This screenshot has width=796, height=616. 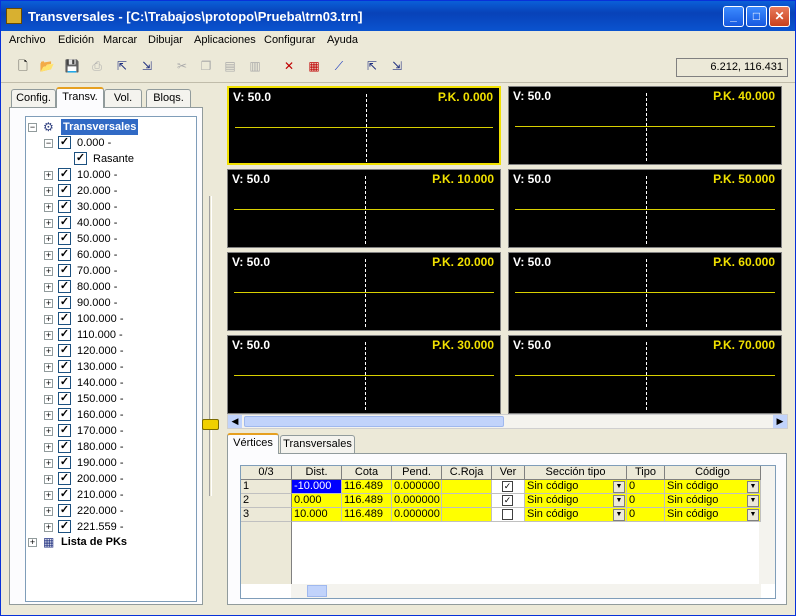 I want to click on tree-item: + ✓ 60.000 -, so click(x=109, y=255).